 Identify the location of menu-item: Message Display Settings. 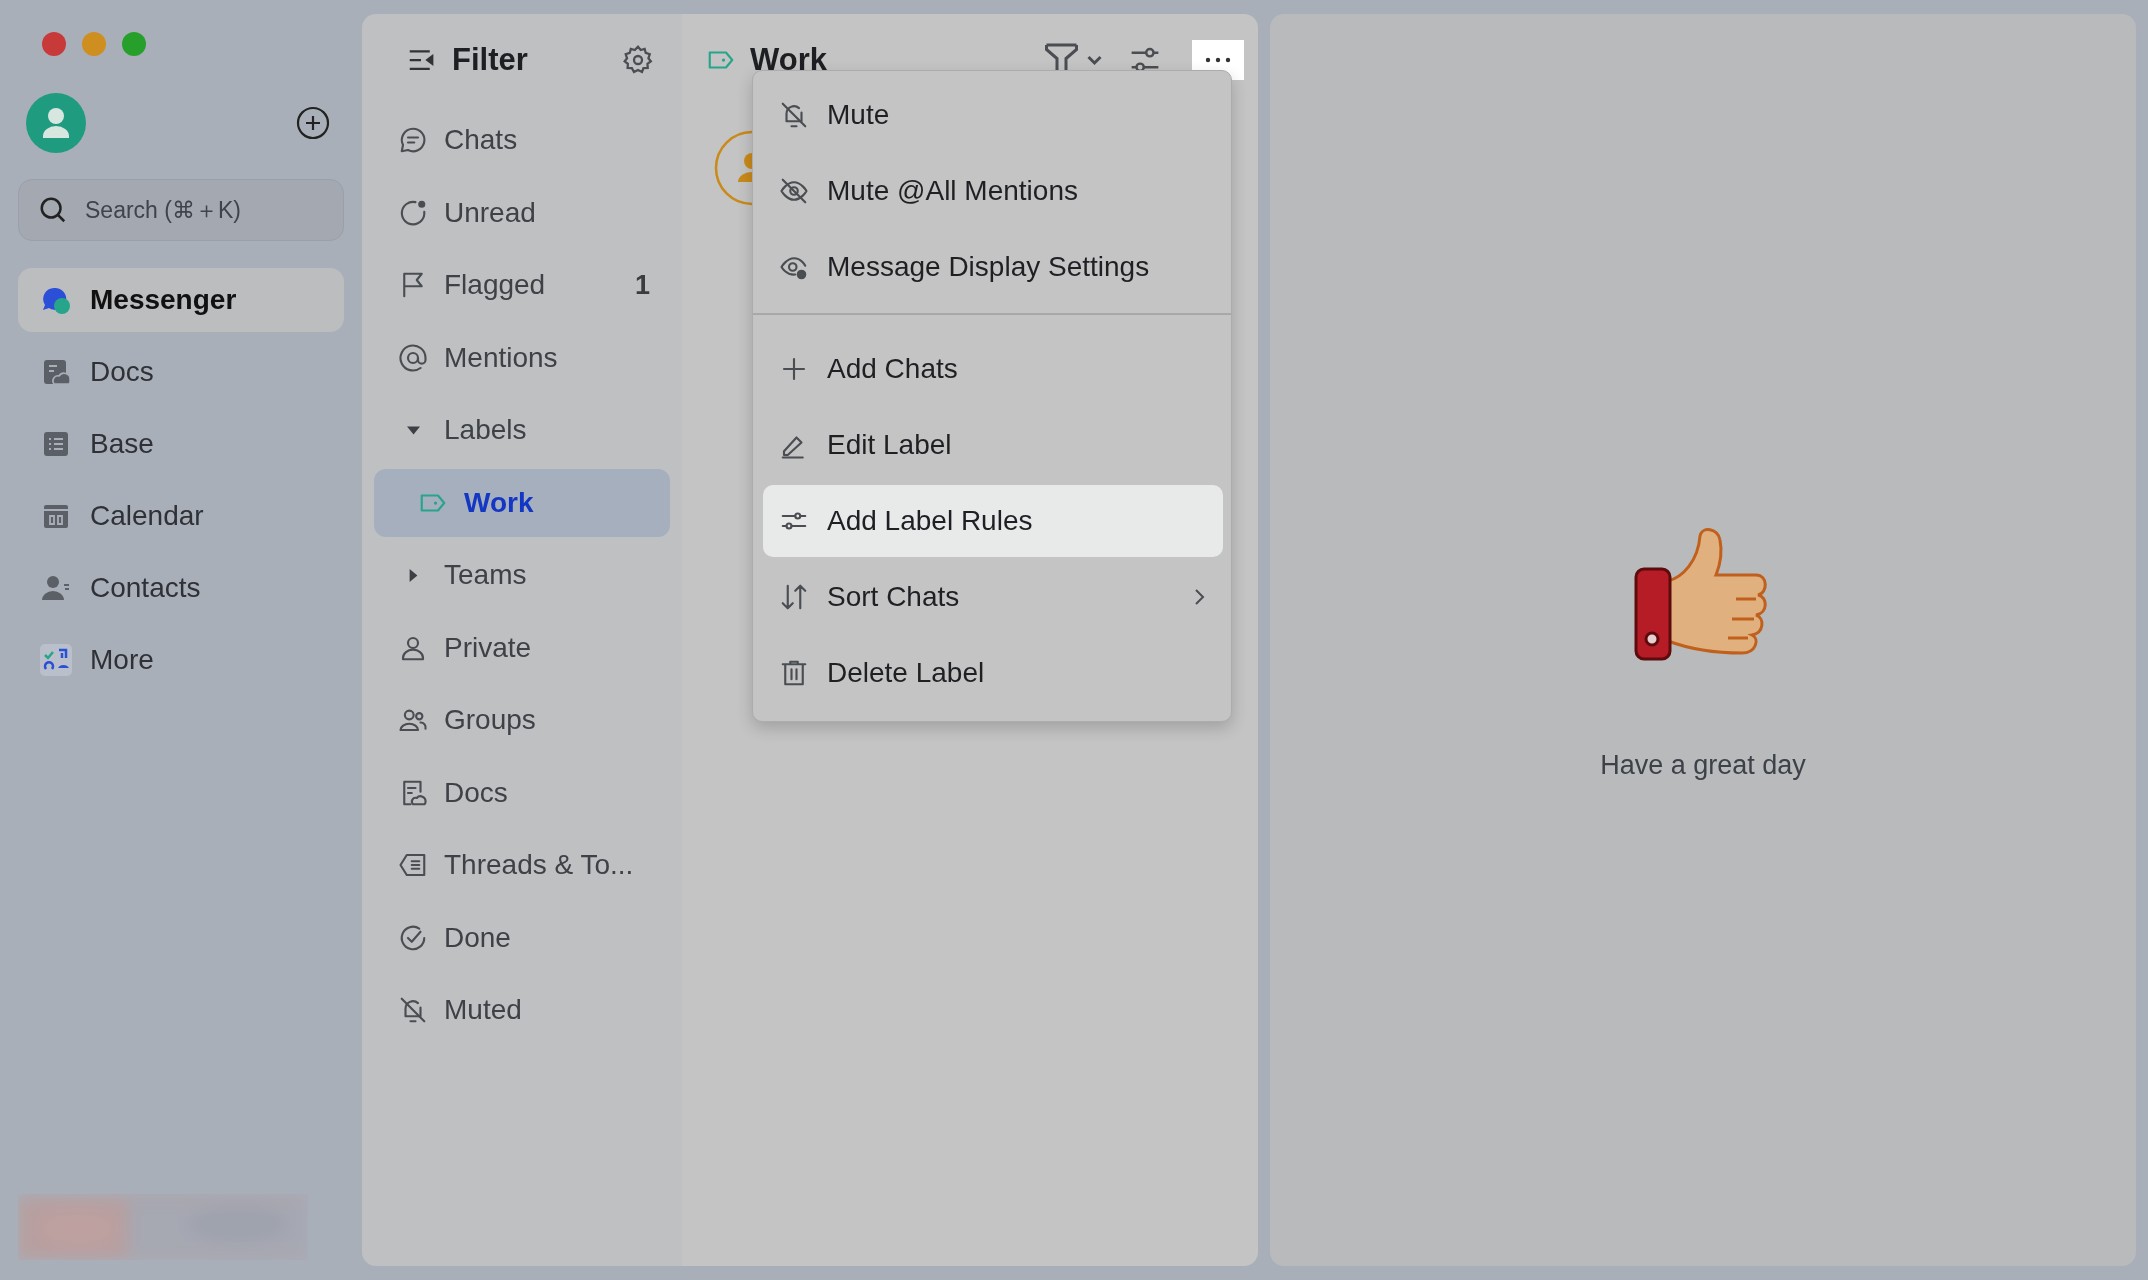
(993, 267).